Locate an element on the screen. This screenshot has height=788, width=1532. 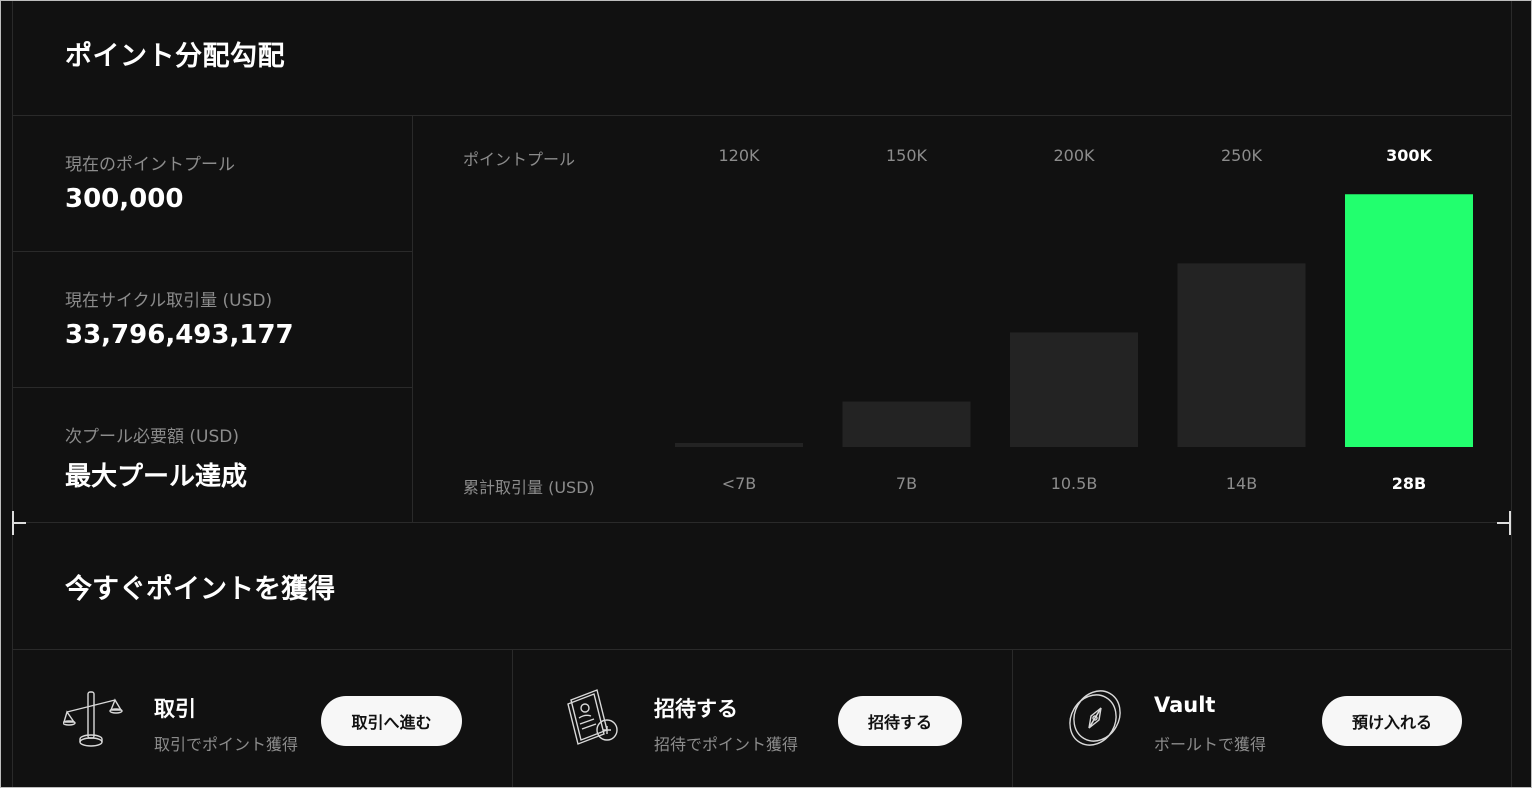
deposit-button: 預け入れる is located at coordinates (1392, 721).